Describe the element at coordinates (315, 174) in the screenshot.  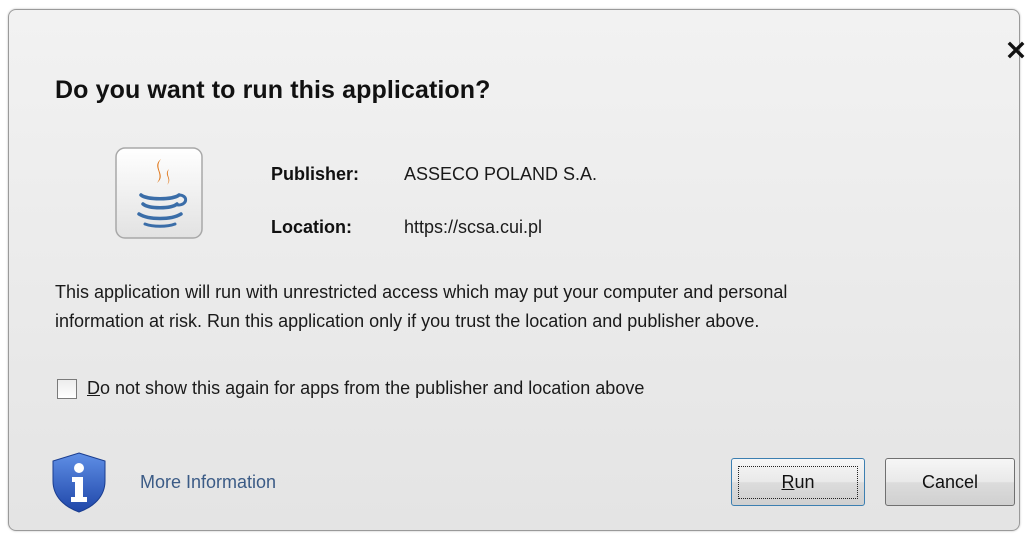
I see `publisher-label: Publisher:` at that location.